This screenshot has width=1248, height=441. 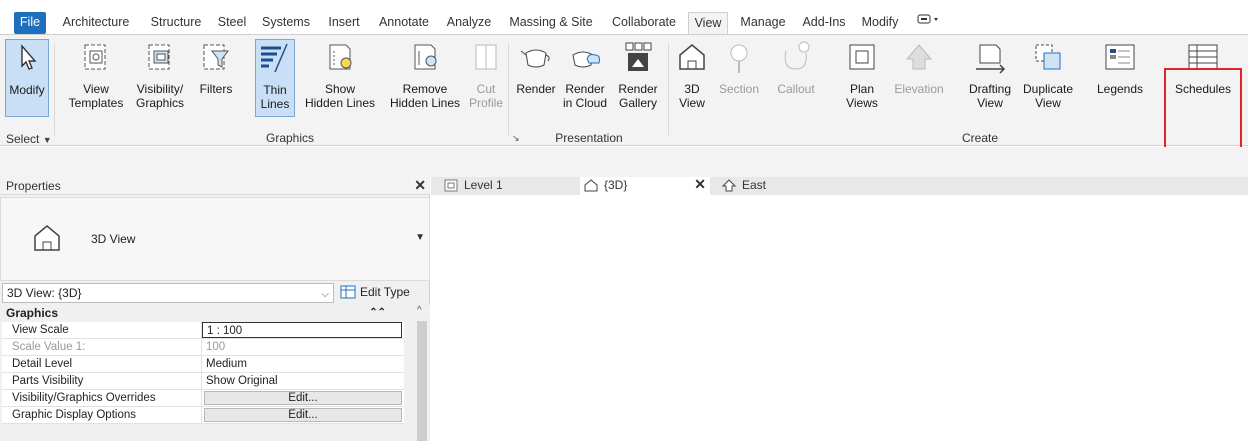 What do you see at coordinates (348, 292) in the screenshot?
I see `edit-type-icon` at bounding box center [348, 292].